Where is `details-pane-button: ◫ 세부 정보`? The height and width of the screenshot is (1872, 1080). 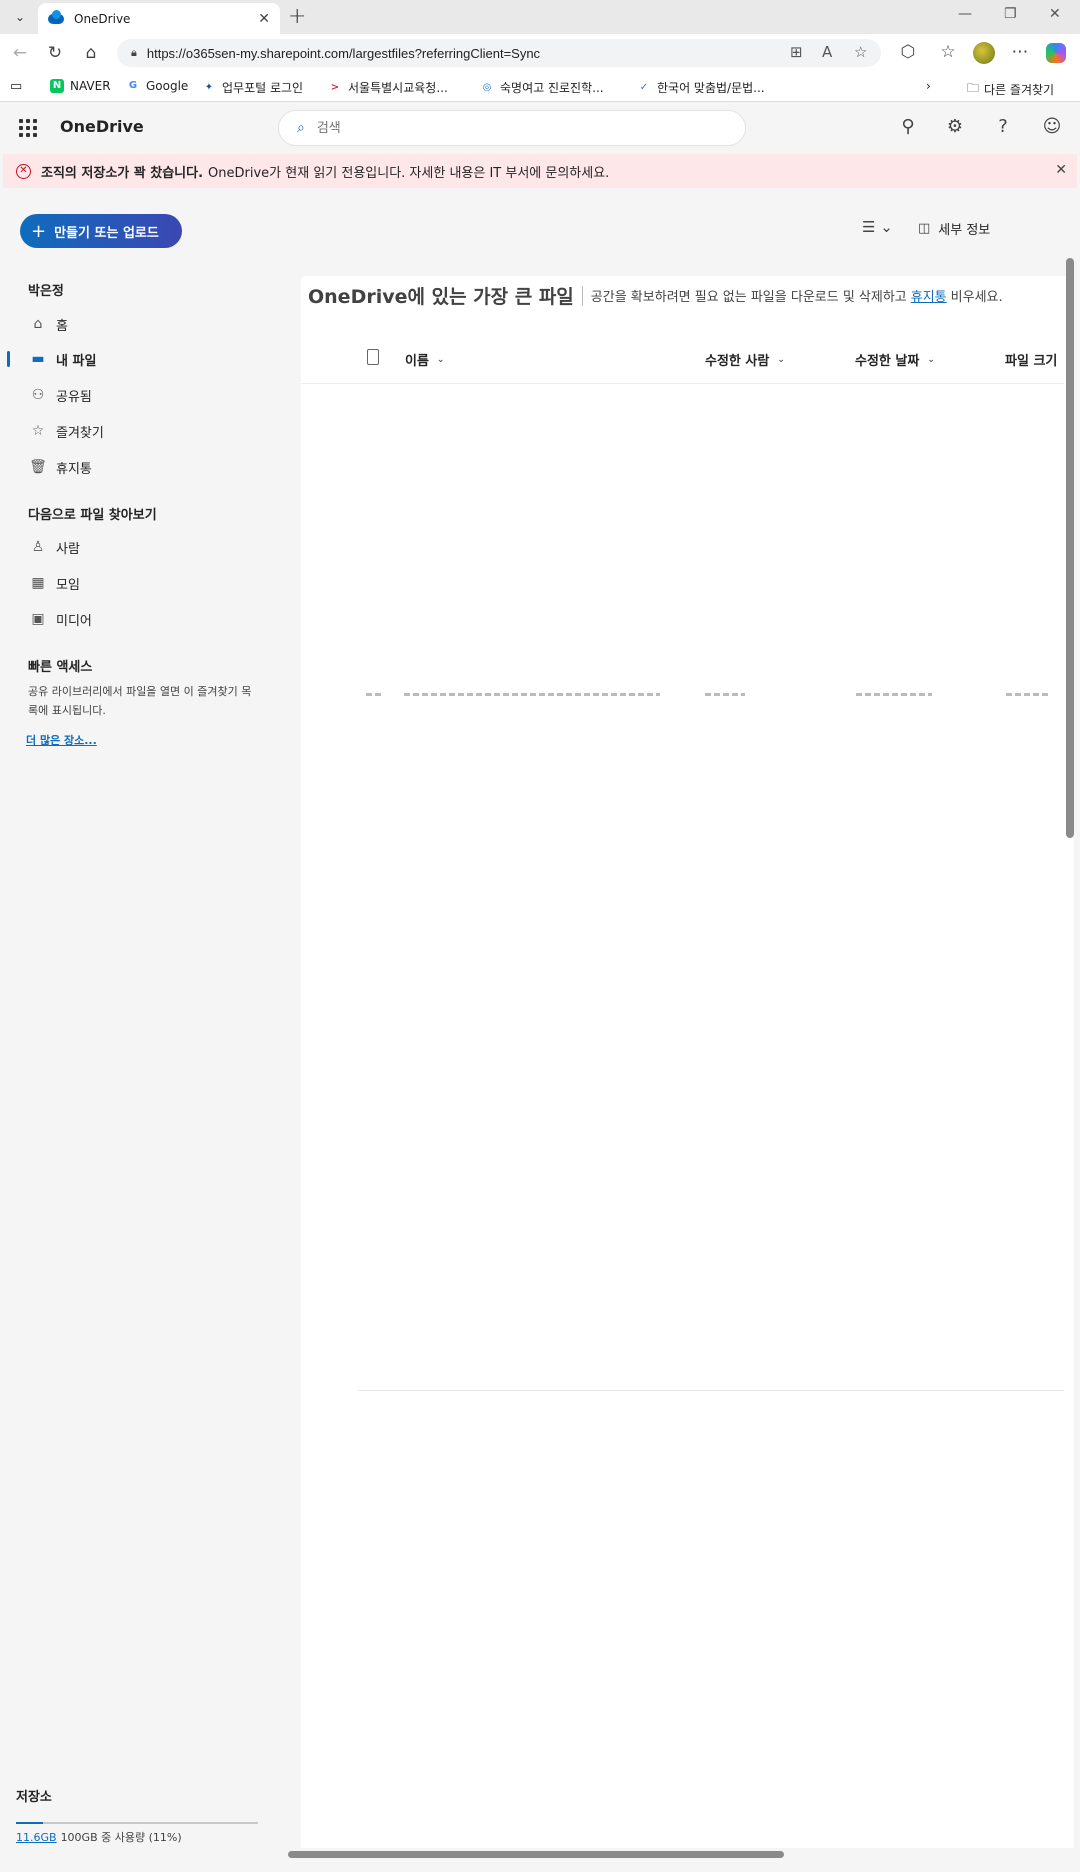 details-pane-button: ◫ 세부 정보 is located at coordinates (954, 228).